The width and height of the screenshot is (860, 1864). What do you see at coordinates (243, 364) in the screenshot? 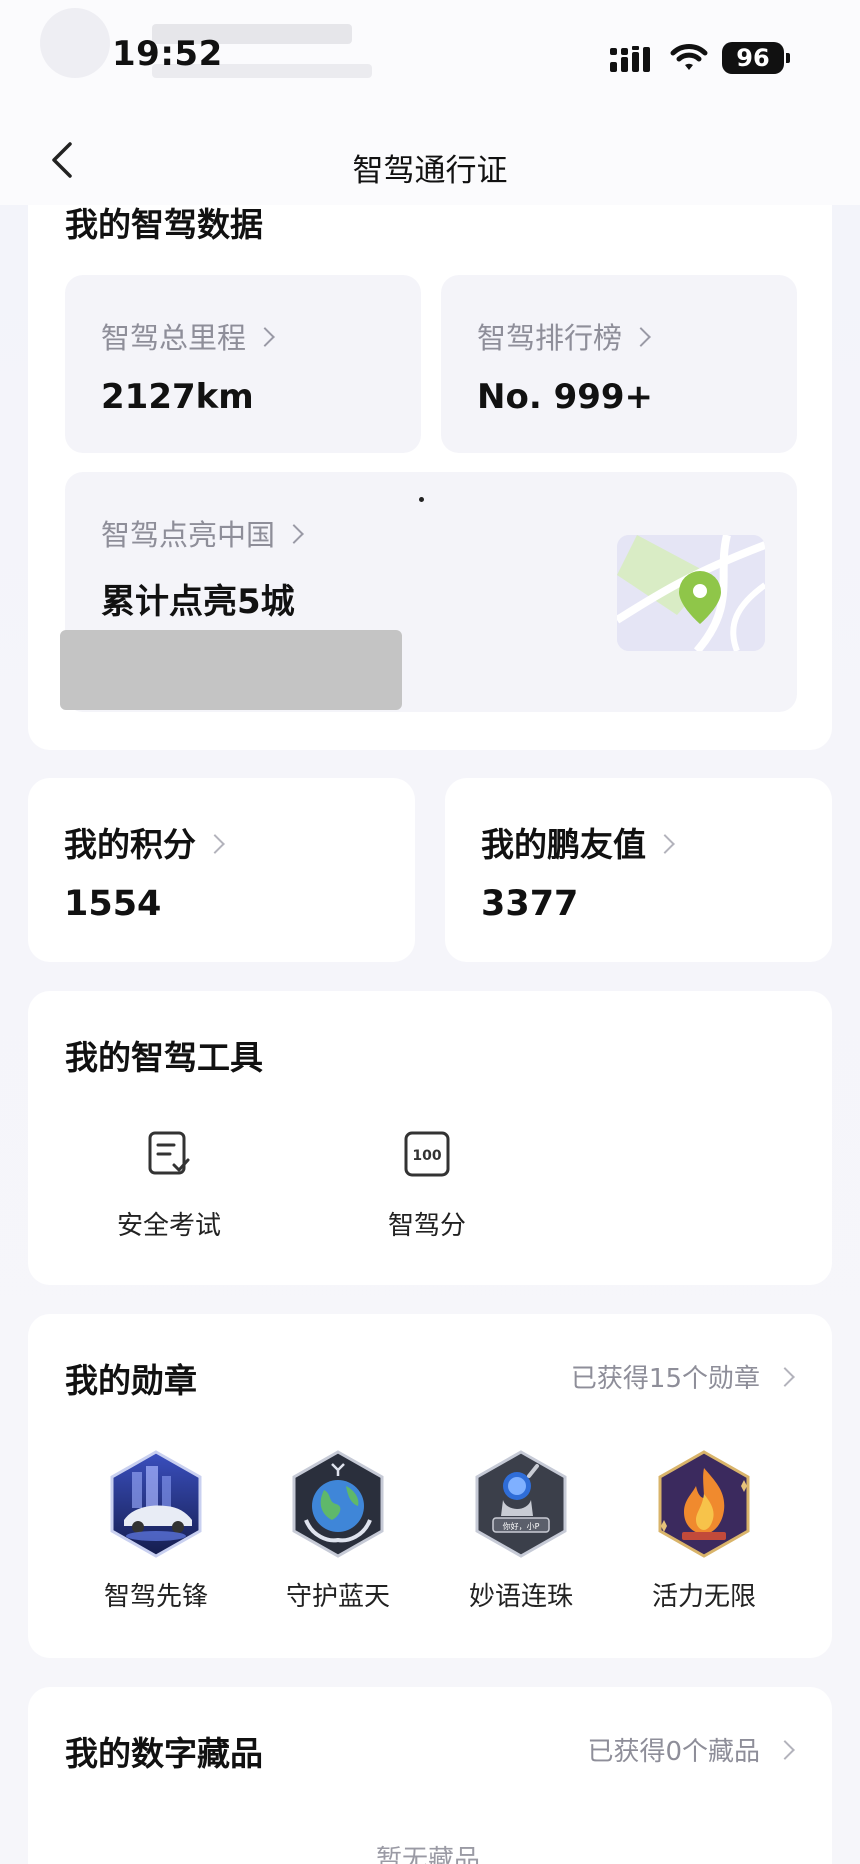
I see `mileage-card: 智驾总里程 2127km` at bounding box center [243, 364].